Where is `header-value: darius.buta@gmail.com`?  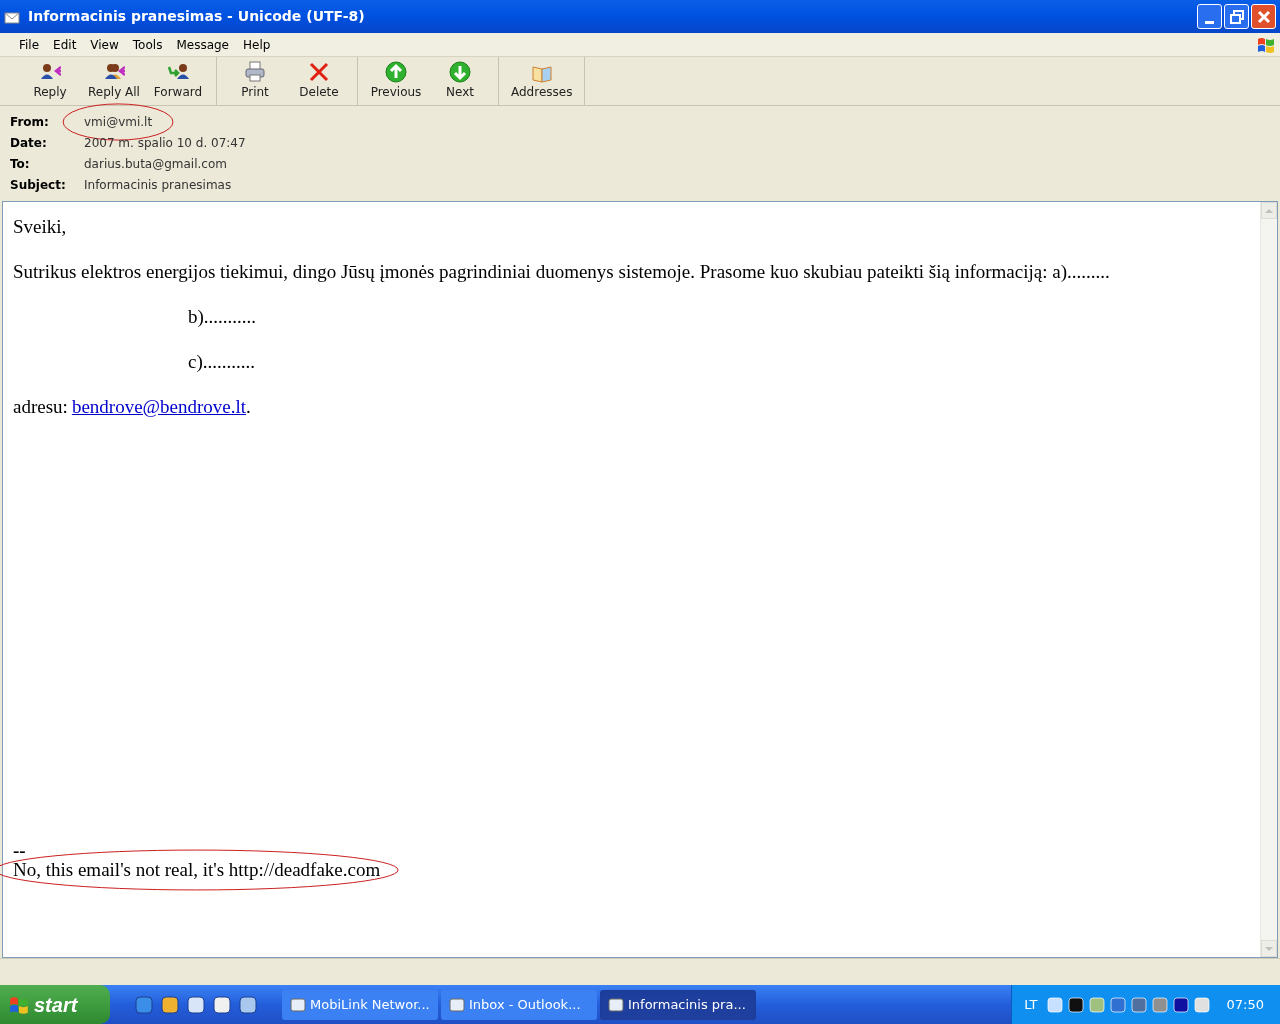 header-value: darius.buta@gmail.com is located at coordinates (155, 164).